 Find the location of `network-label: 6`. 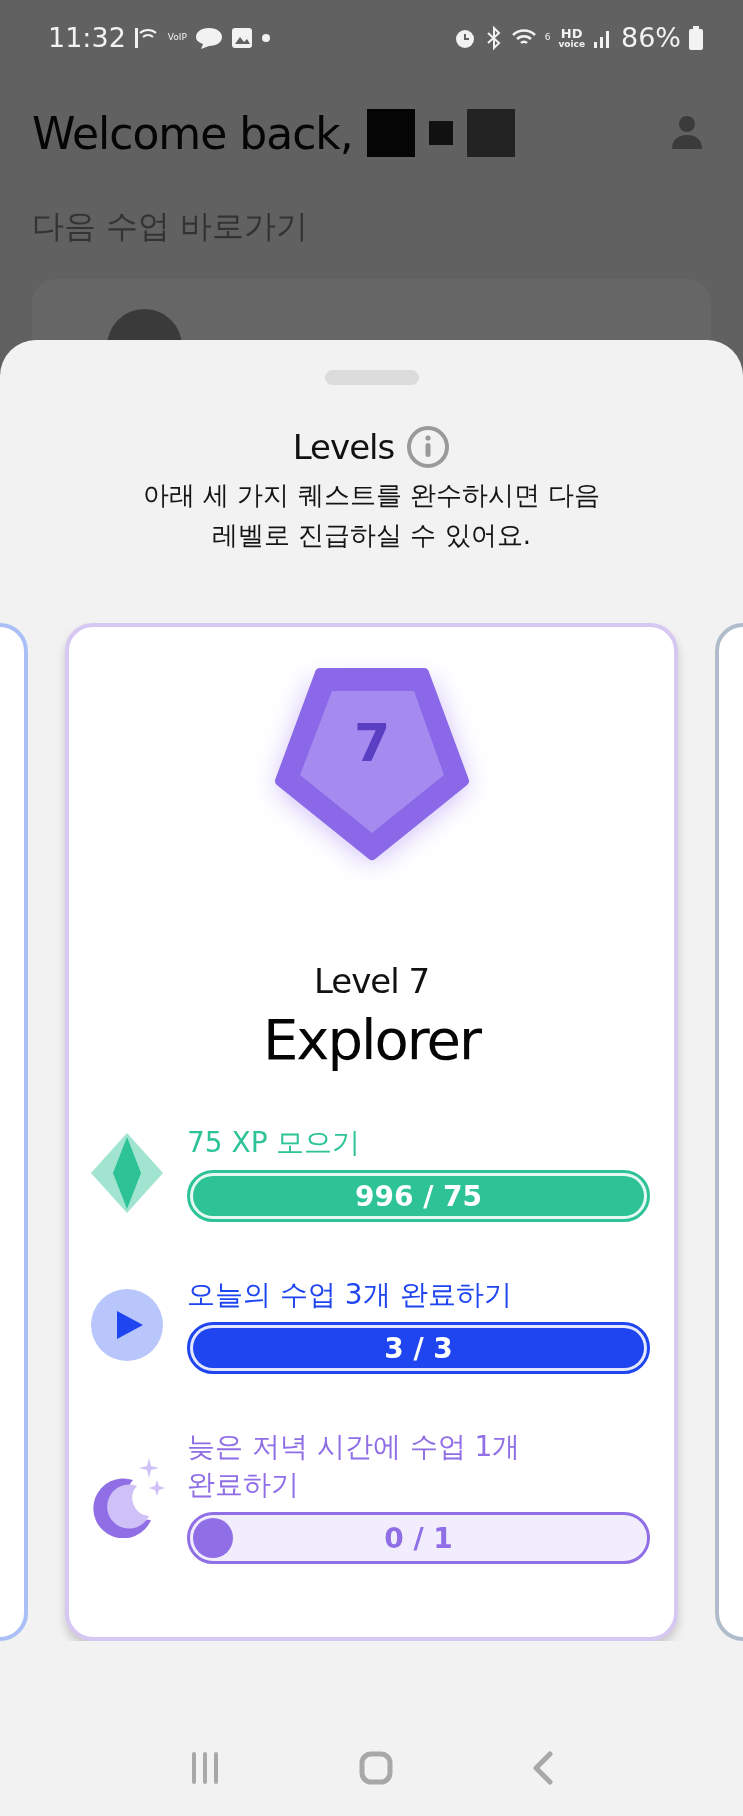

network-label: 6 is located at coordinates (547, 37).